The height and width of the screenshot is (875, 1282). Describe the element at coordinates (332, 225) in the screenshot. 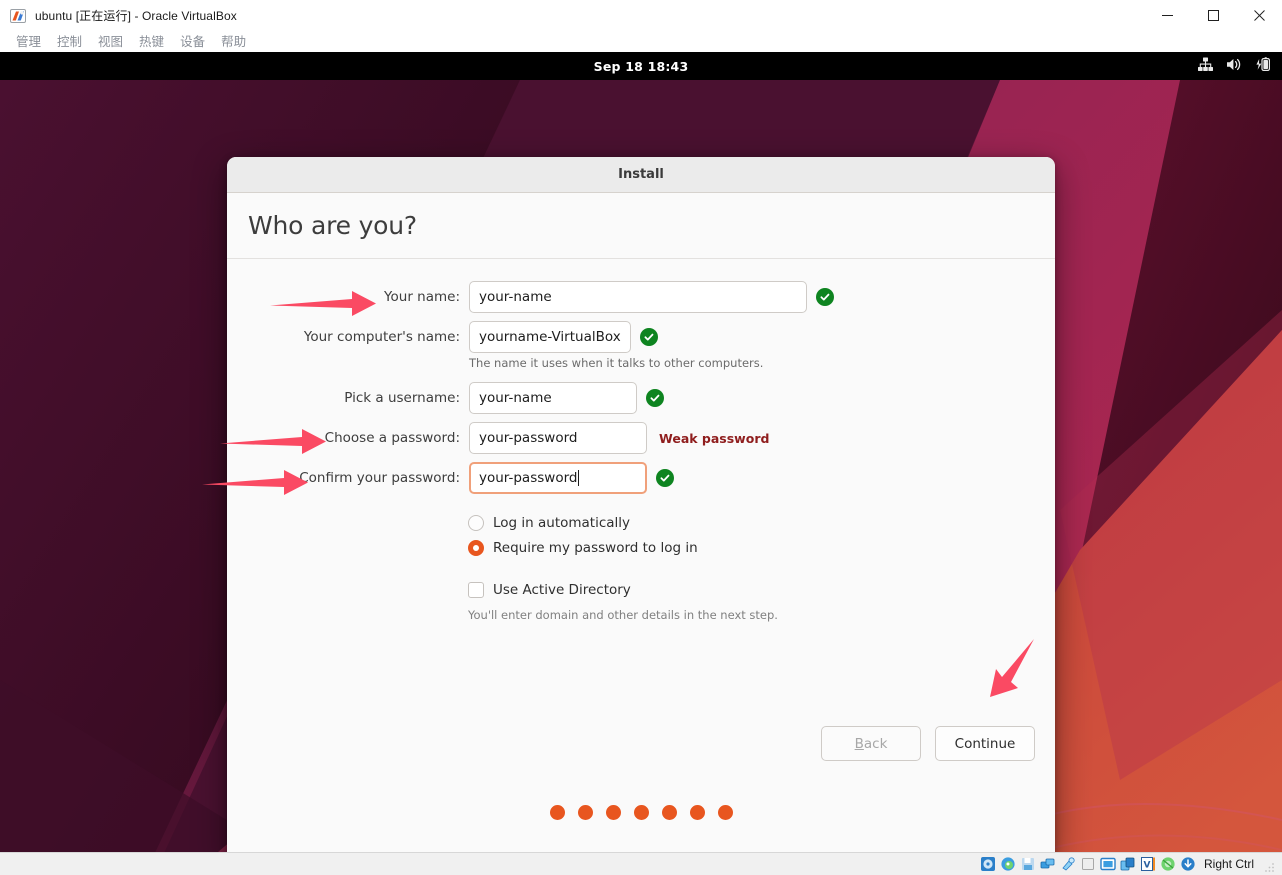

I see `page-title: Who are you?` at that location.